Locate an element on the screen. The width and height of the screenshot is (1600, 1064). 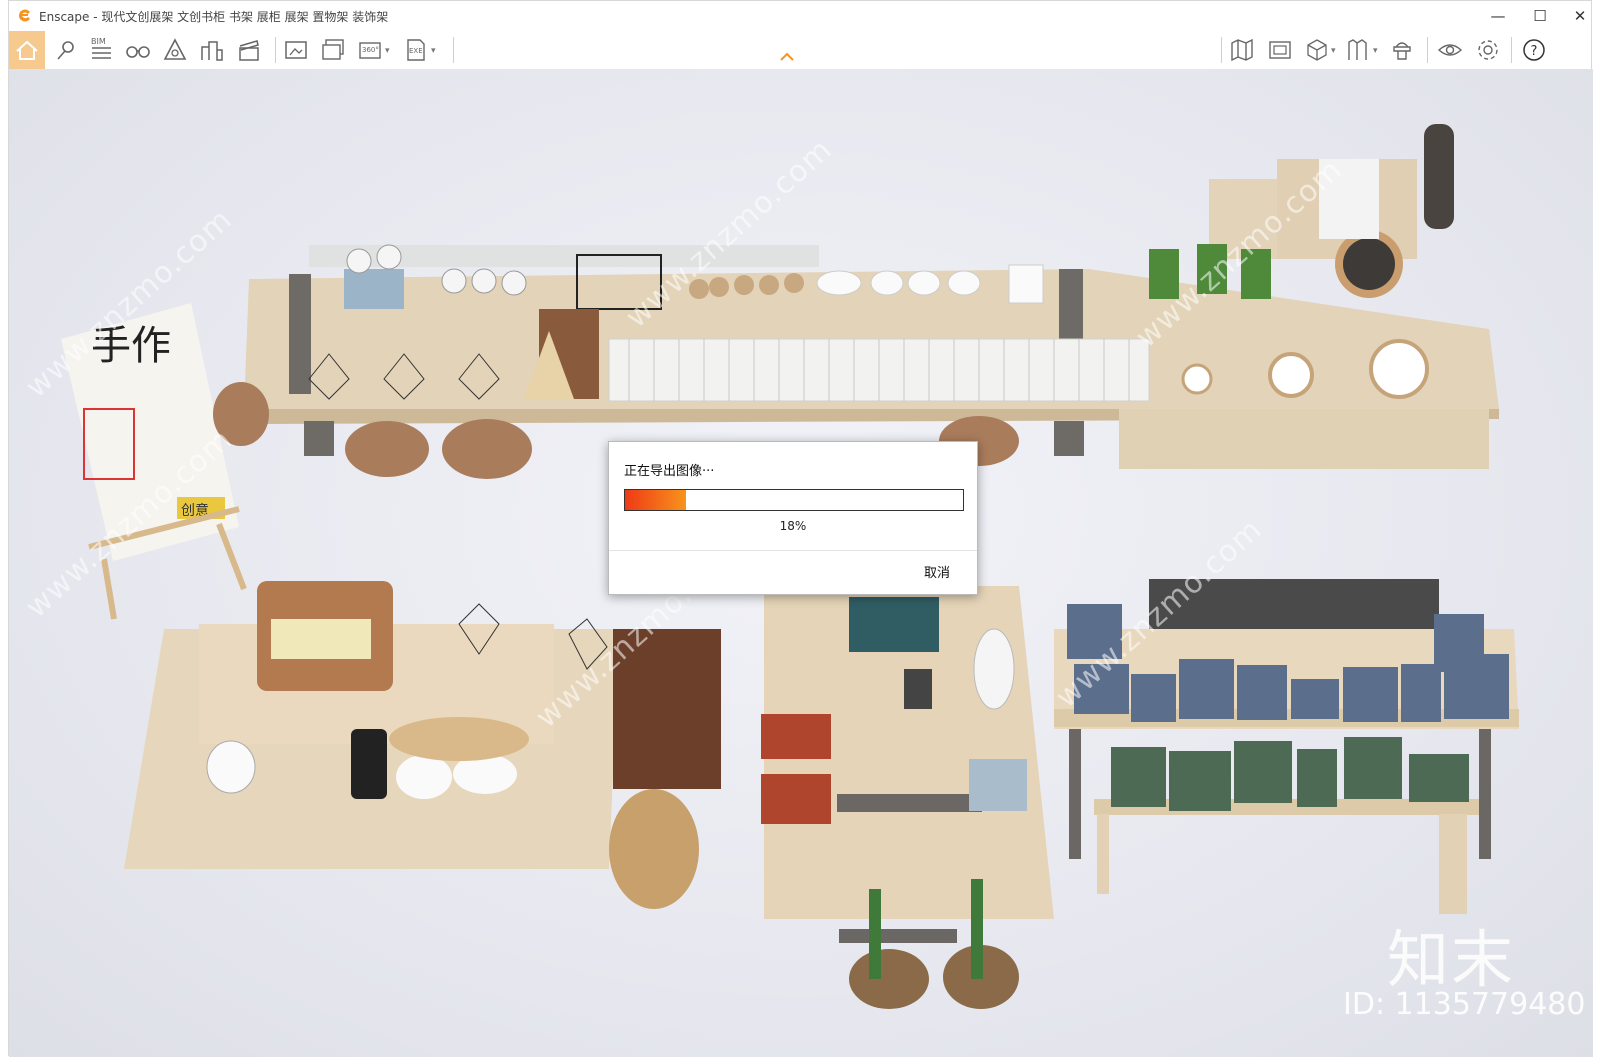
clapper-icon is located at coordinates (249, 50).